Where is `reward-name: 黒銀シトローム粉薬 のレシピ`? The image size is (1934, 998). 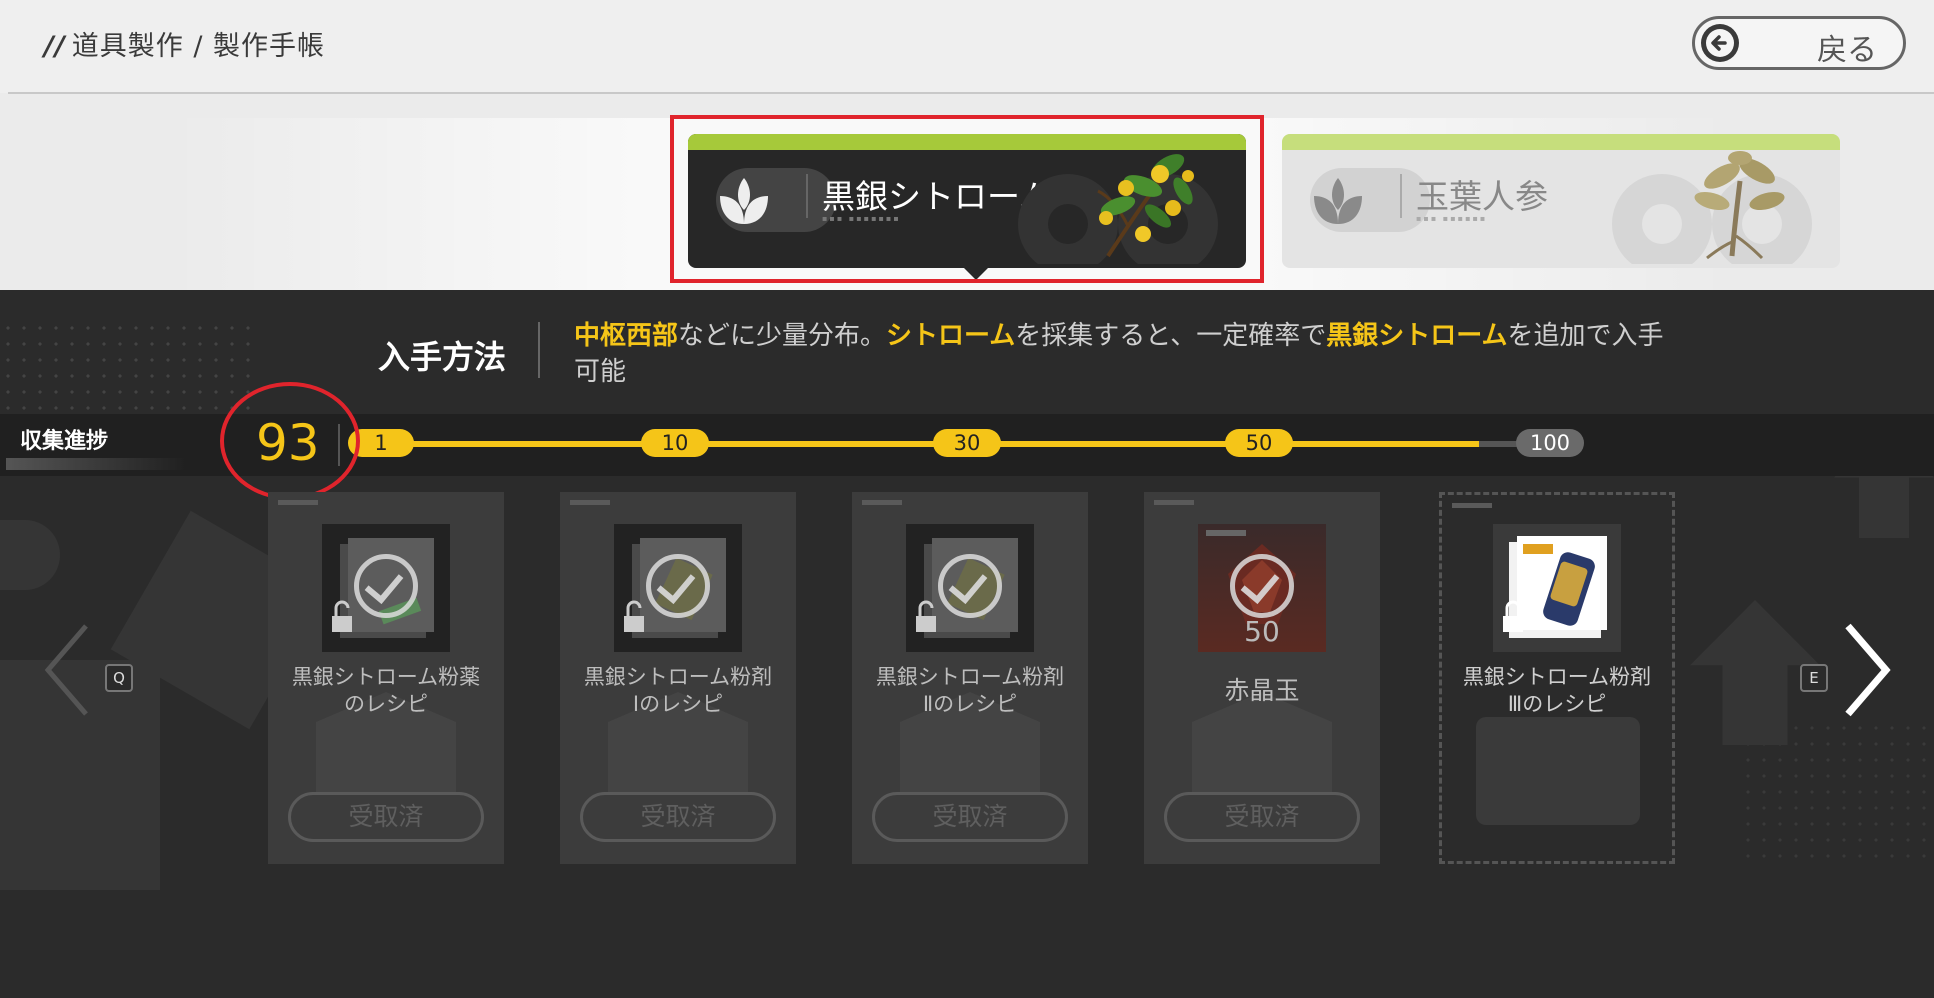 reward-name: 黒銀シトローム粉薬 のレシピ is located at coordinates (386, 690).